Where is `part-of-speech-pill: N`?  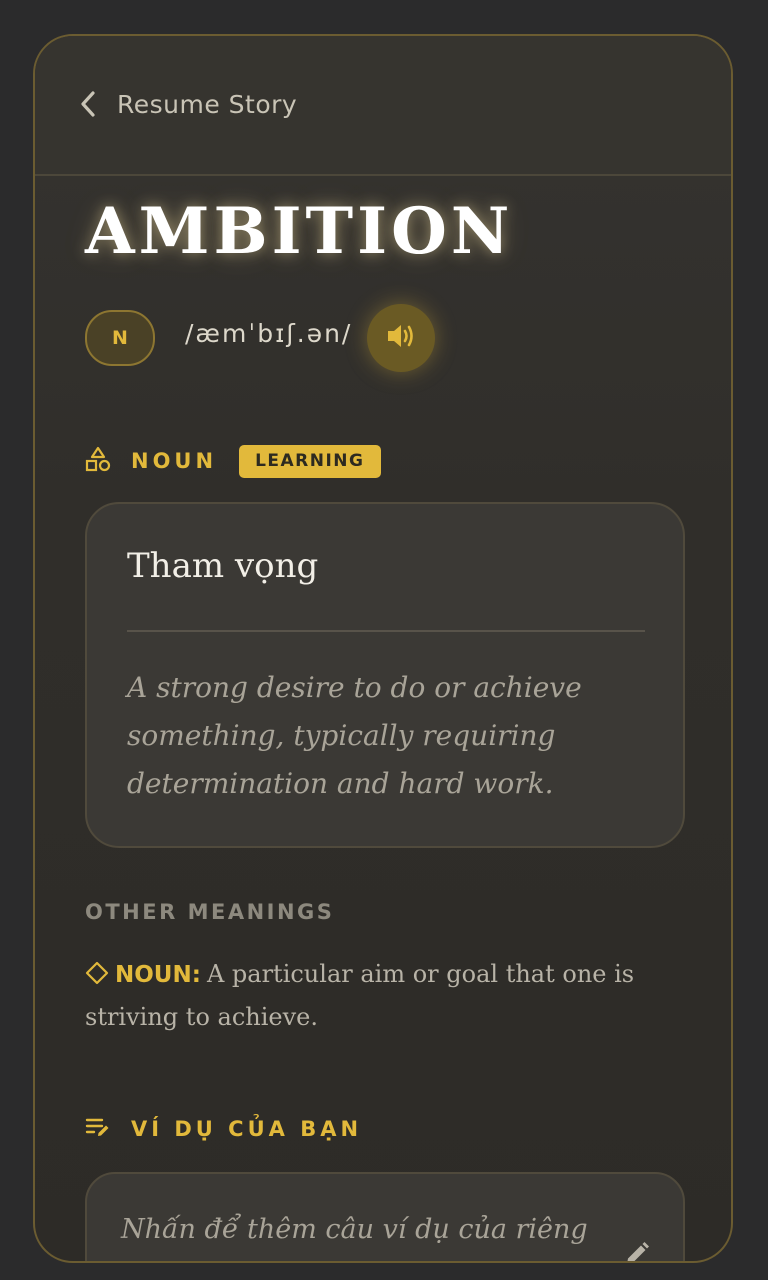
part-of-speech-pill: N is located at coordinates (120, 338).